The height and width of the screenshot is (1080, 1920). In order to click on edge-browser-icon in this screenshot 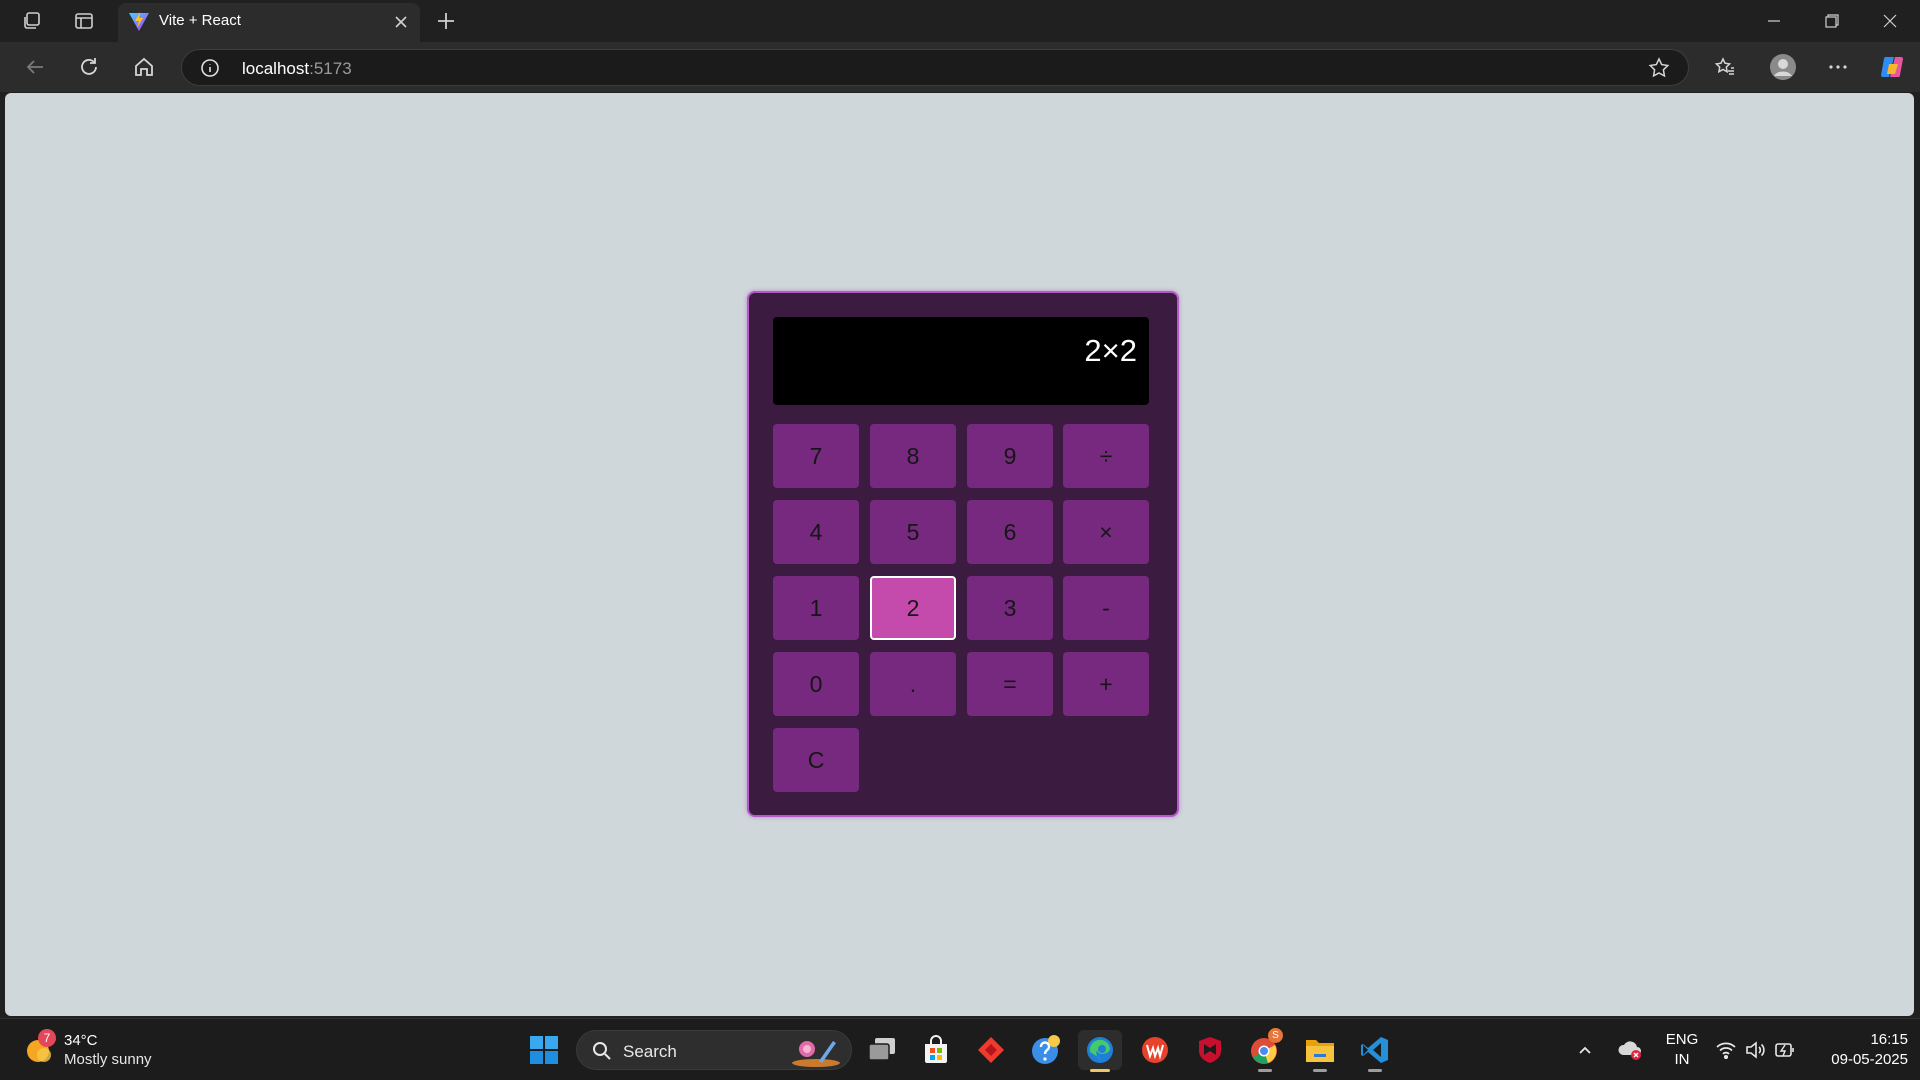, I will do `click(1100, 1051)`.